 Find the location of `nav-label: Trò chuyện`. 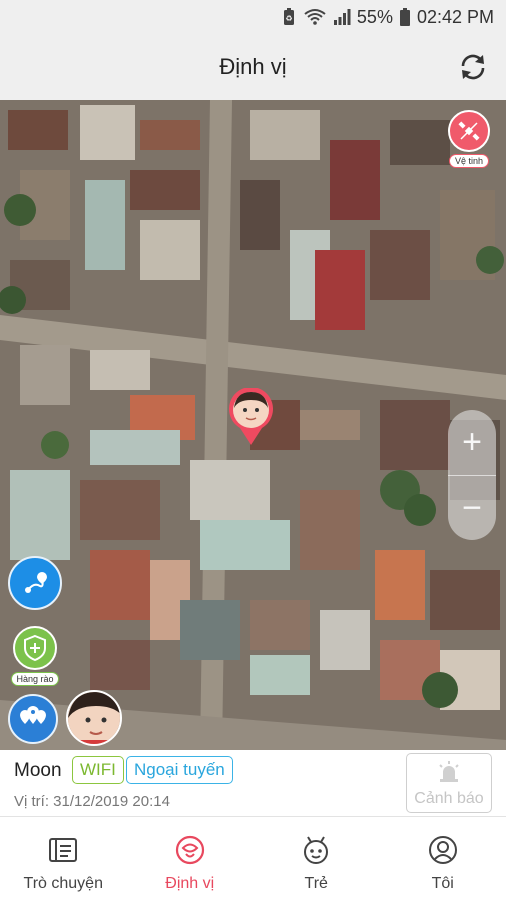

nav-label: Trò chuyện is located at coordinates (63, 883).